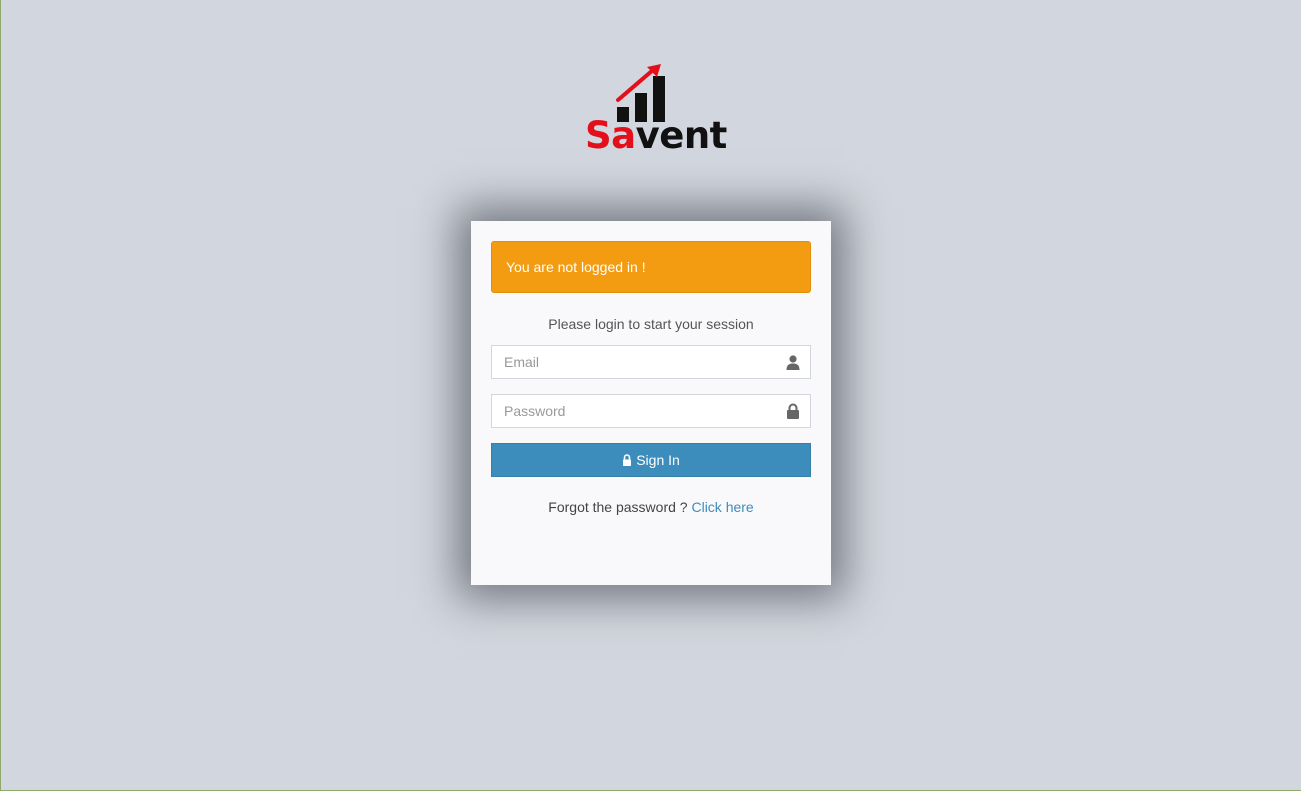  Describe the element at coordinates (681, 135) in the screenshot. I see `brand-name-suffix: vent` at that location.